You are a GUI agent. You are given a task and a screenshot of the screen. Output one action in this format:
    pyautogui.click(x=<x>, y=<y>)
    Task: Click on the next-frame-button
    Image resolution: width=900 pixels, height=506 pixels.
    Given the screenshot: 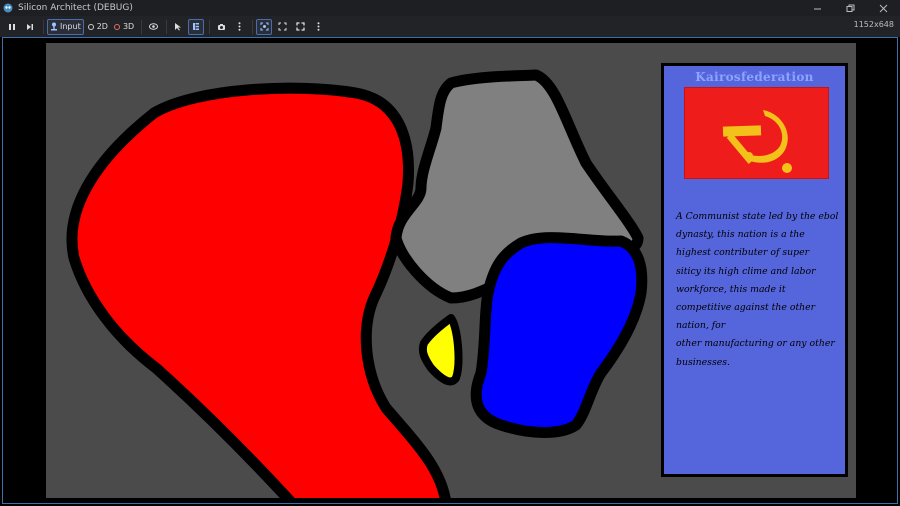 What is the action you would take?
    pyautogui.click(x=30, y=27)
    